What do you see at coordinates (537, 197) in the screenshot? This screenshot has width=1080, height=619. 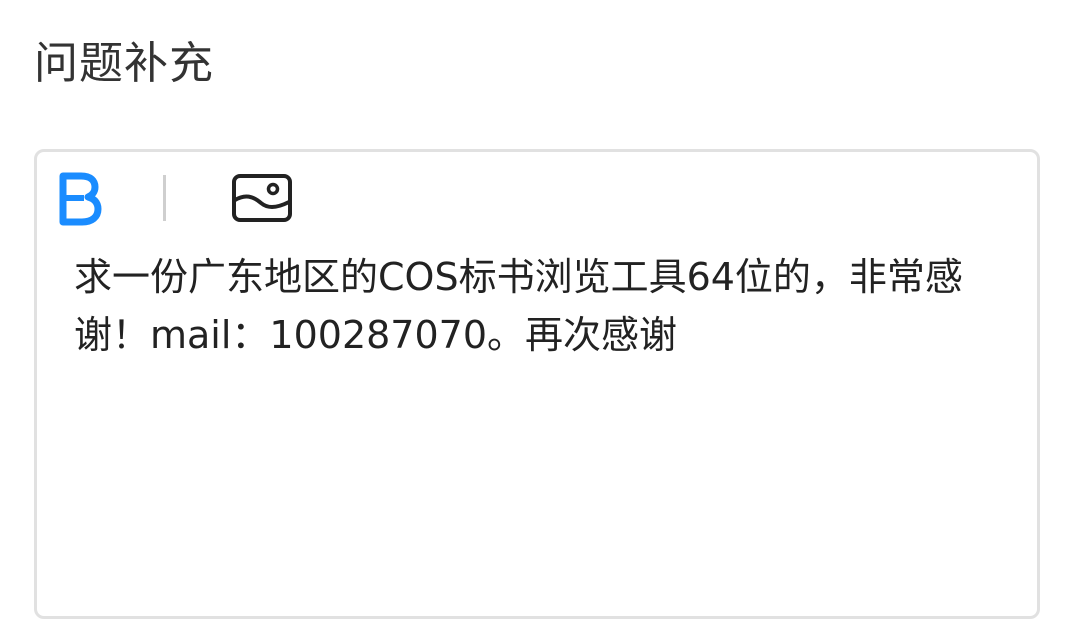 I see `editor-toolbar` at bounding box center [537, 197].